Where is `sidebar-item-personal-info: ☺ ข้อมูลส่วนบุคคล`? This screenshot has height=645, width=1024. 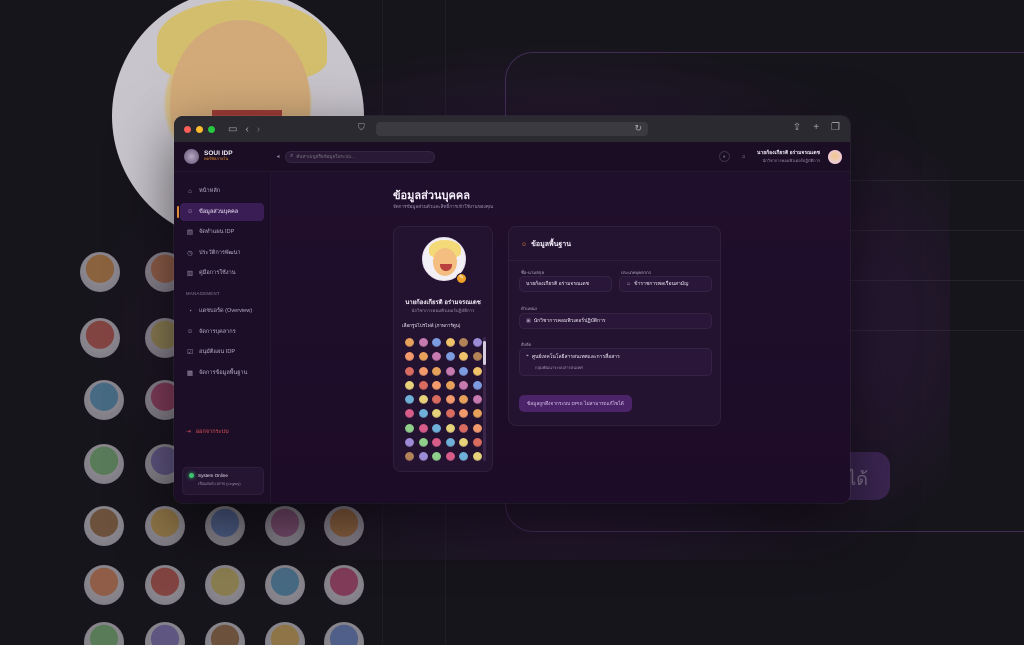
sidebar-item-personal-info: ☺ ข้อมูลส่วนบุคคล is located at coordinates (220, 211).